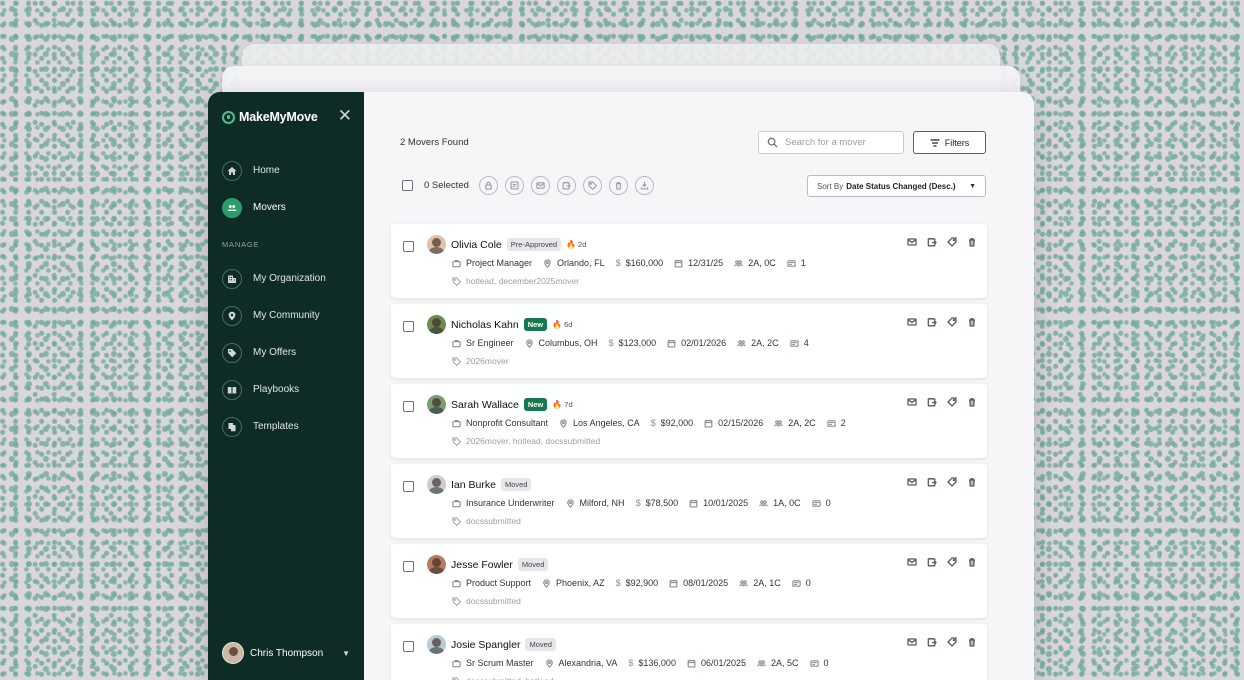  Describe the element at coordinates (509, 678) in the screenshot. I see `tags-text: docssubmitted, hotlead` at that location.